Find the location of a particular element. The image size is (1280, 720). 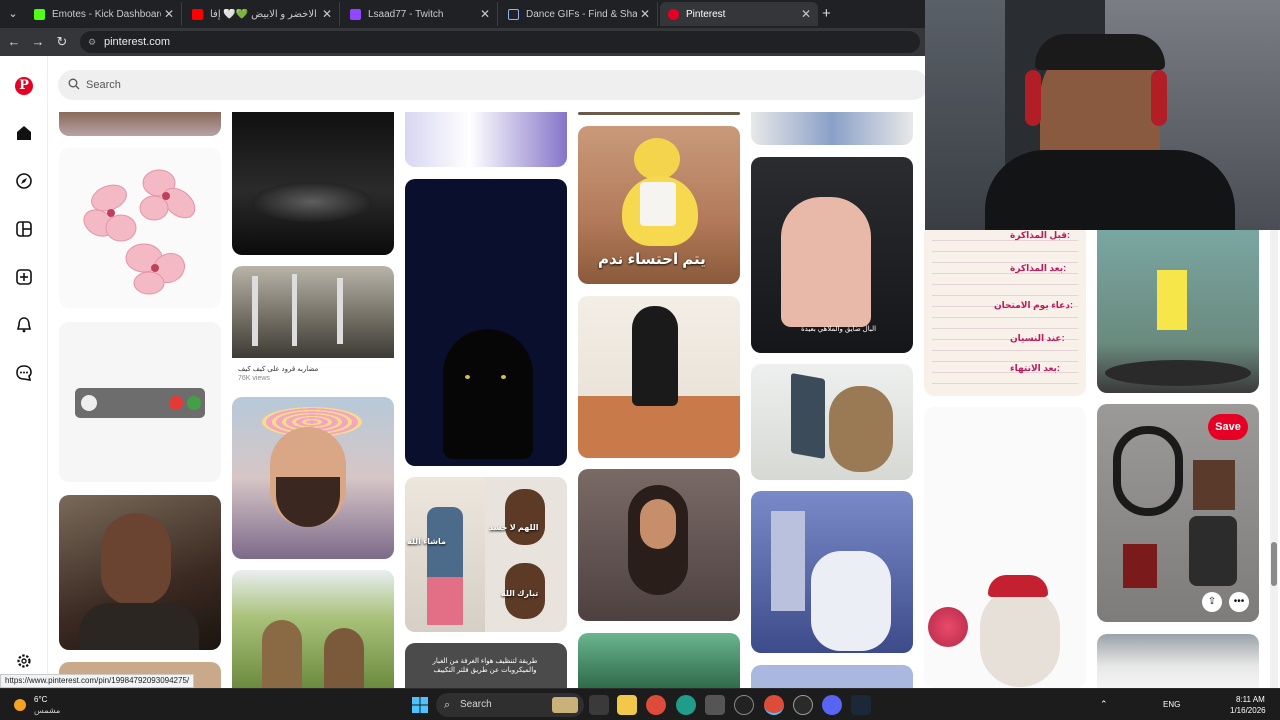

tab-youtube: رفرف الاخضر و الابيض 💚🤍 إفا... ✕ is located at coordinates (262, 14).